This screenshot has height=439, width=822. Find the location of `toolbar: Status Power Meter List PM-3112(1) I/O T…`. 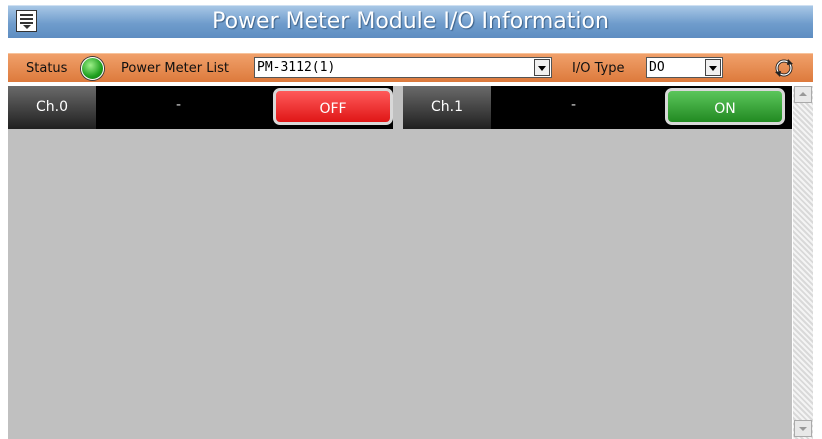

toolbar: Status Power Meter List PM-3112(1) I/O T… is located at coordinates (410, 67).